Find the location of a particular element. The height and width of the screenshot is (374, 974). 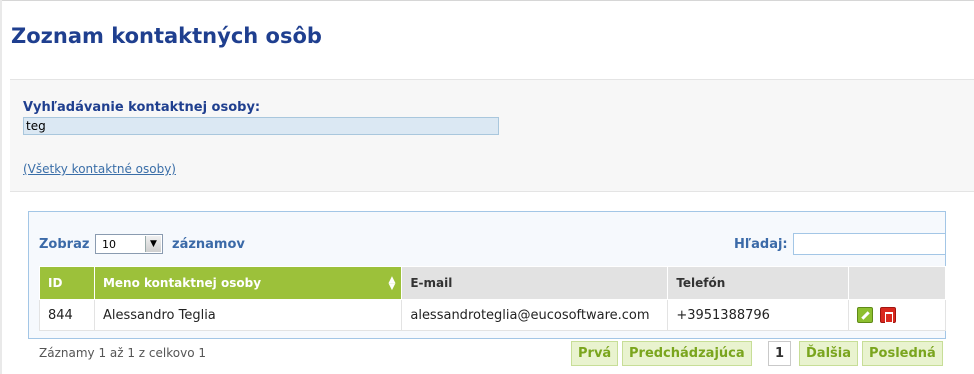

search-label: Vyhľadávanie kontaktnej osoby: is located at coordinates (142, 107).